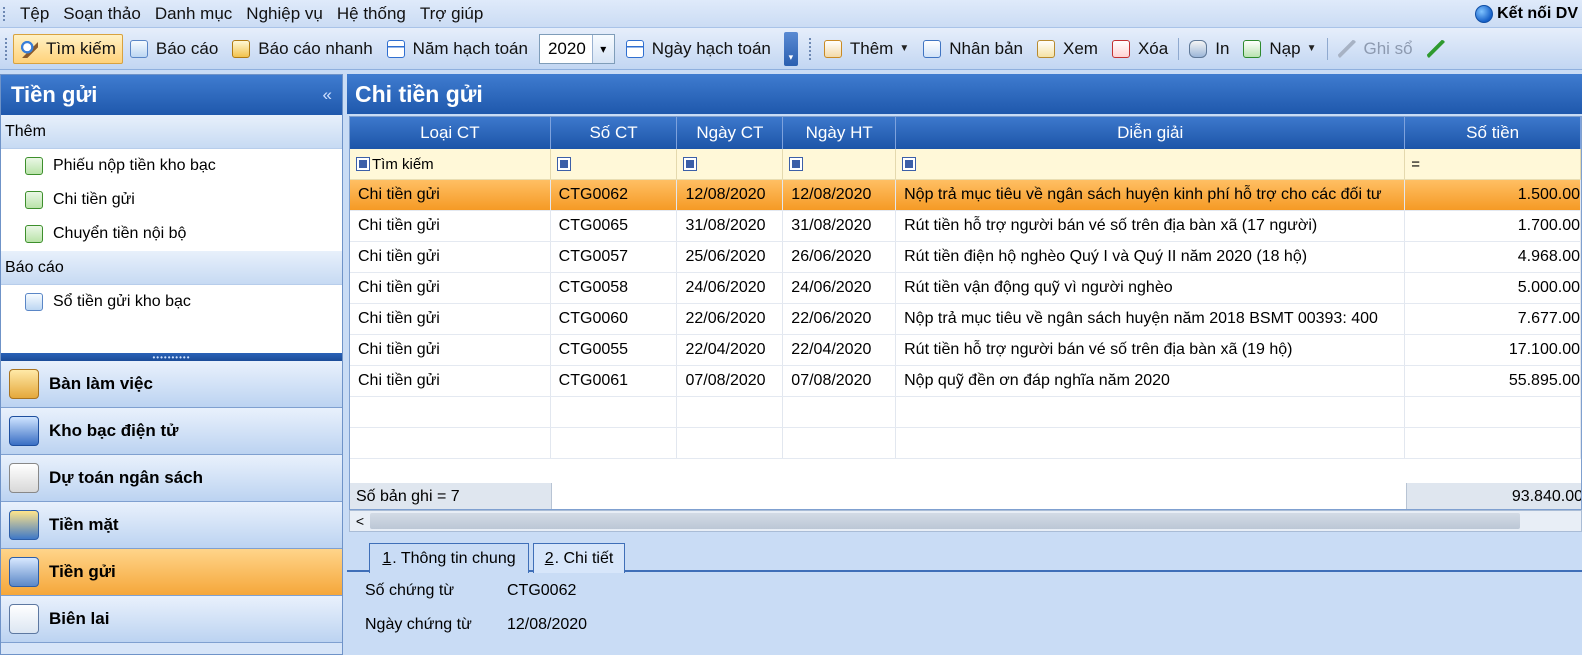  What do you see at coordinates (171, 619) in the screenshot?
I see `nav-receipt: Biên lai` at bounding box center [171, 619].